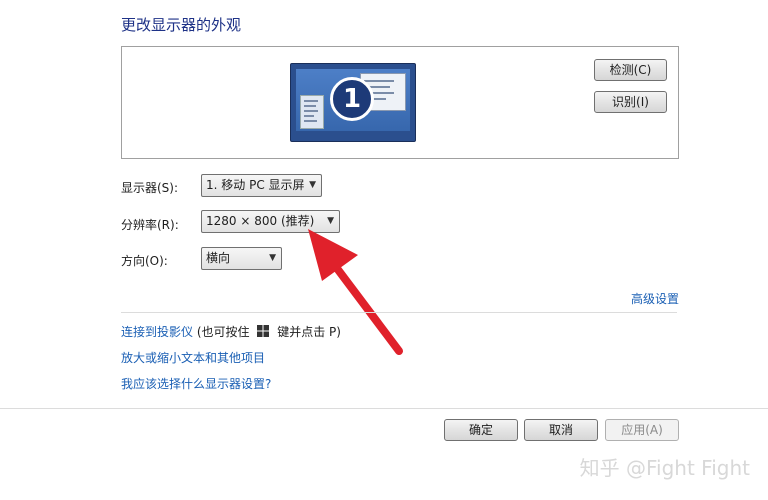 The width and height of the screenshot is (768, 500). Describe the element at coordinates (384, 408) in the screenshot. I see `footer-divider` at that location.